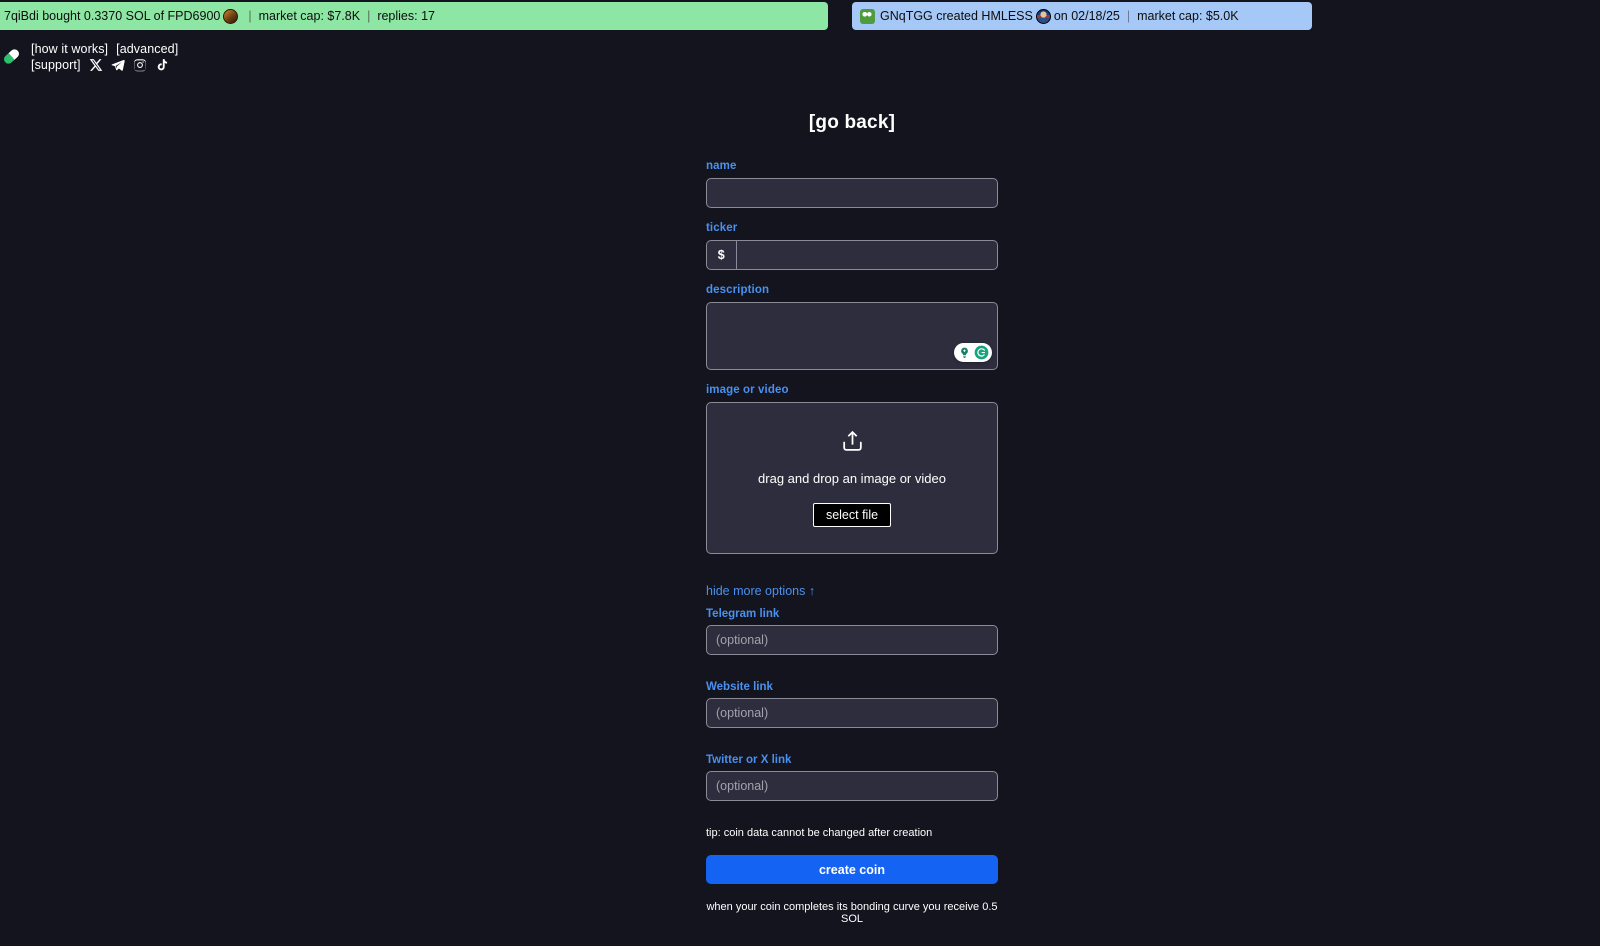  What do you see at coordinates (866, 255) in the screenshot?
I see `ticker-input` at bounding box center [866, 255].